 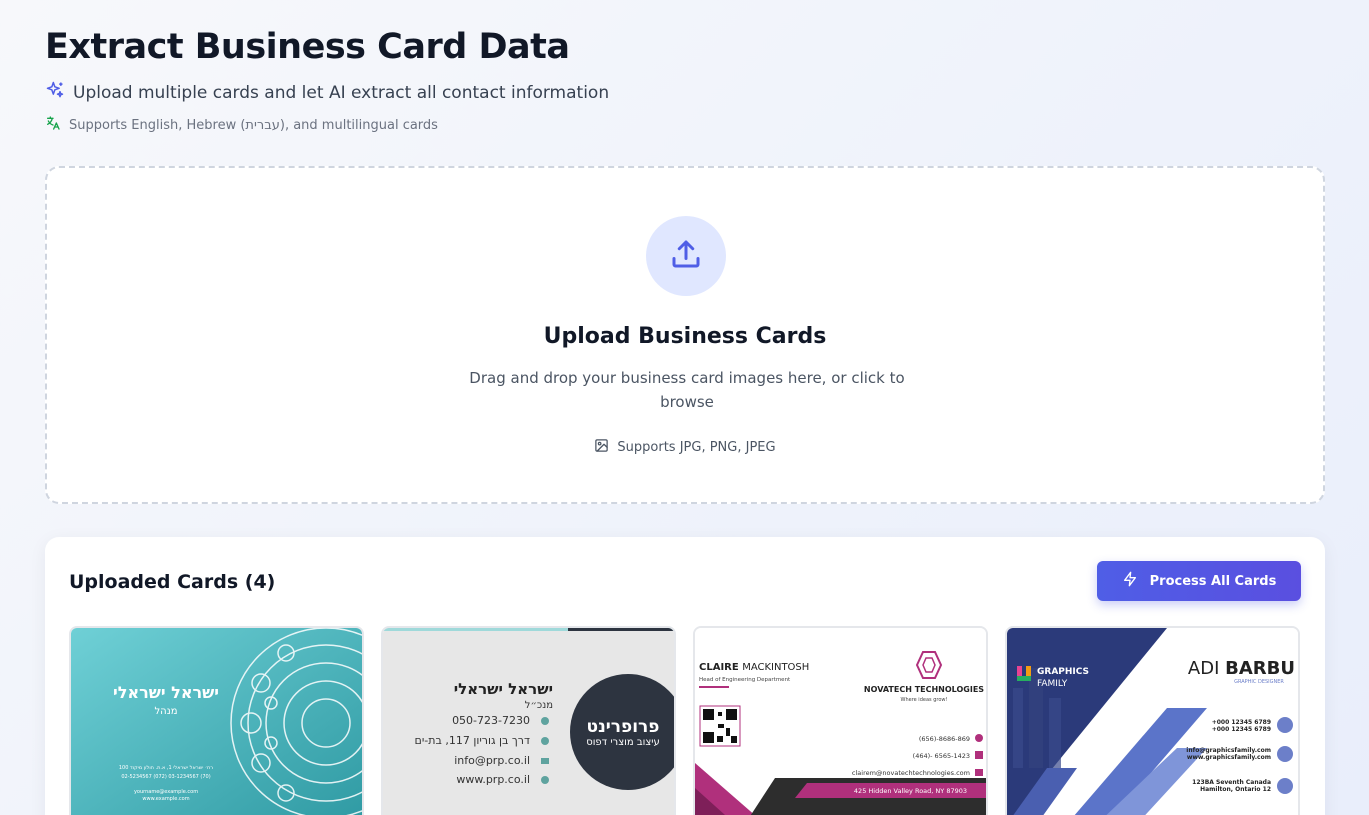 What do you see at coordinates (623, 742) in the screenshot?
I see `card2-tagline: עיצוב מוצרי דפוס` at bounding box center [623, 742].